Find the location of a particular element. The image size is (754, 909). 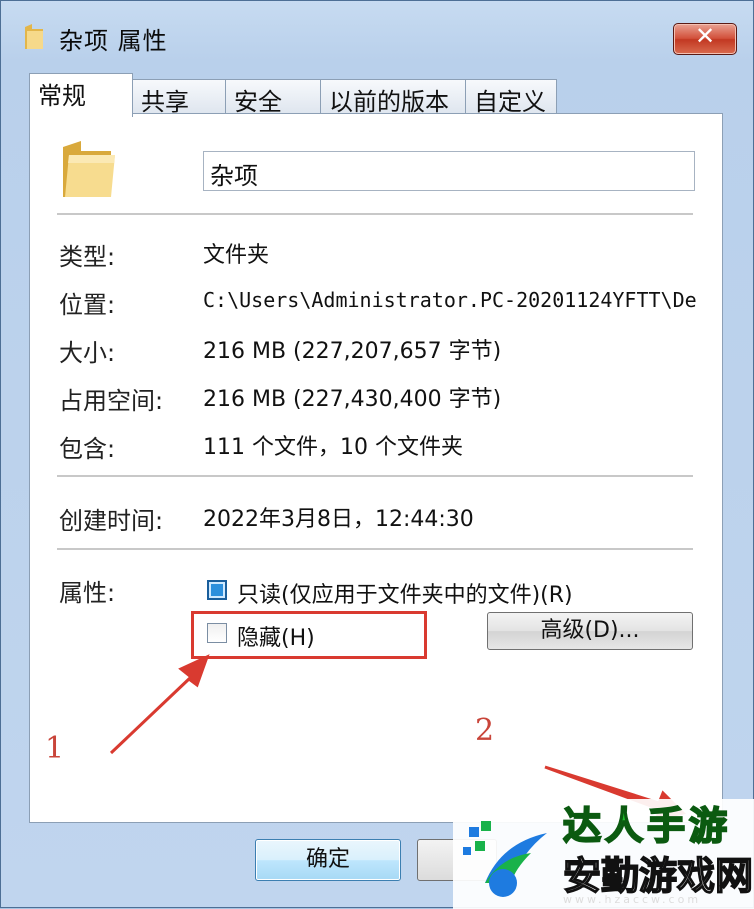

size-on-disk-label: 占用空间: is located at coordinates (111, 401).